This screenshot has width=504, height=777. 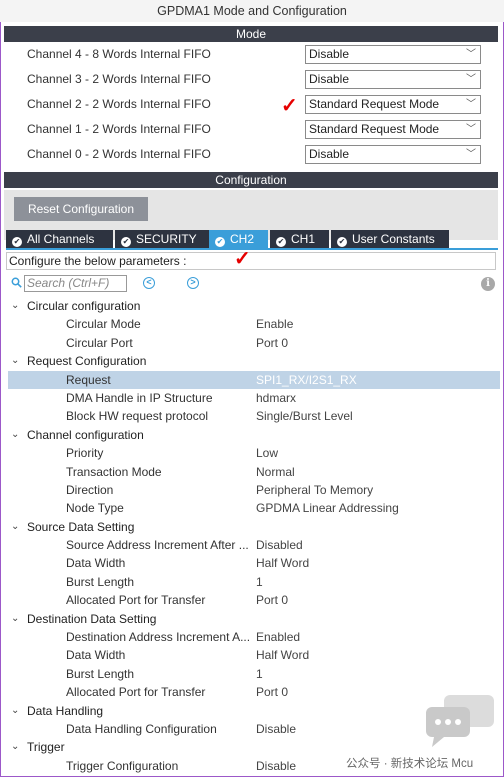 I want to click on tab-all-channels: ✔ All Channels, so click(x=59, y=239).